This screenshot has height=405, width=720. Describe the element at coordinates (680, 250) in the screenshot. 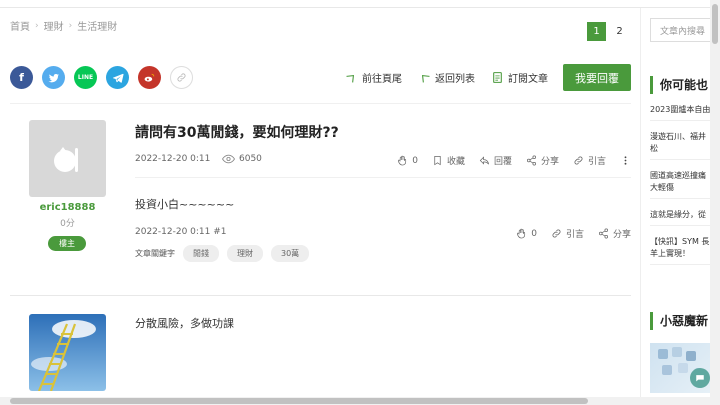

I see `list-item: 【快訊】SYM 長羊上實現！` at that location.